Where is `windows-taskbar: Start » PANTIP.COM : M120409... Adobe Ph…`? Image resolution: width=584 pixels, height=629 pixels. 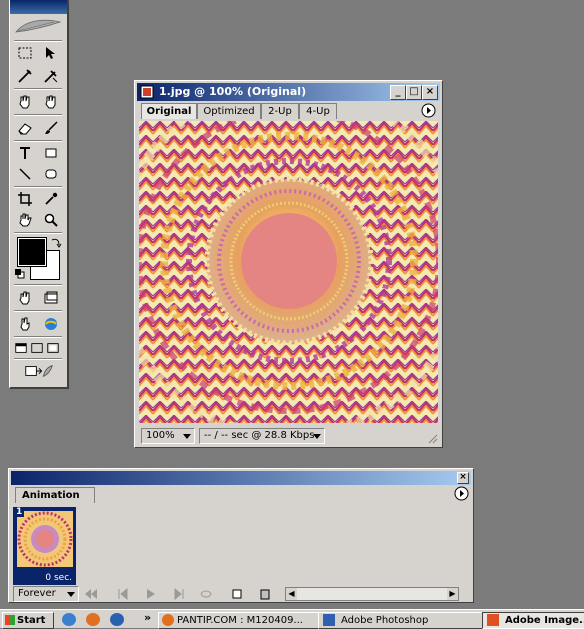 windows-taskbar: Start » PANTIP.COM : M120409... Adobe Ph… is located at coordinates (292, 619).